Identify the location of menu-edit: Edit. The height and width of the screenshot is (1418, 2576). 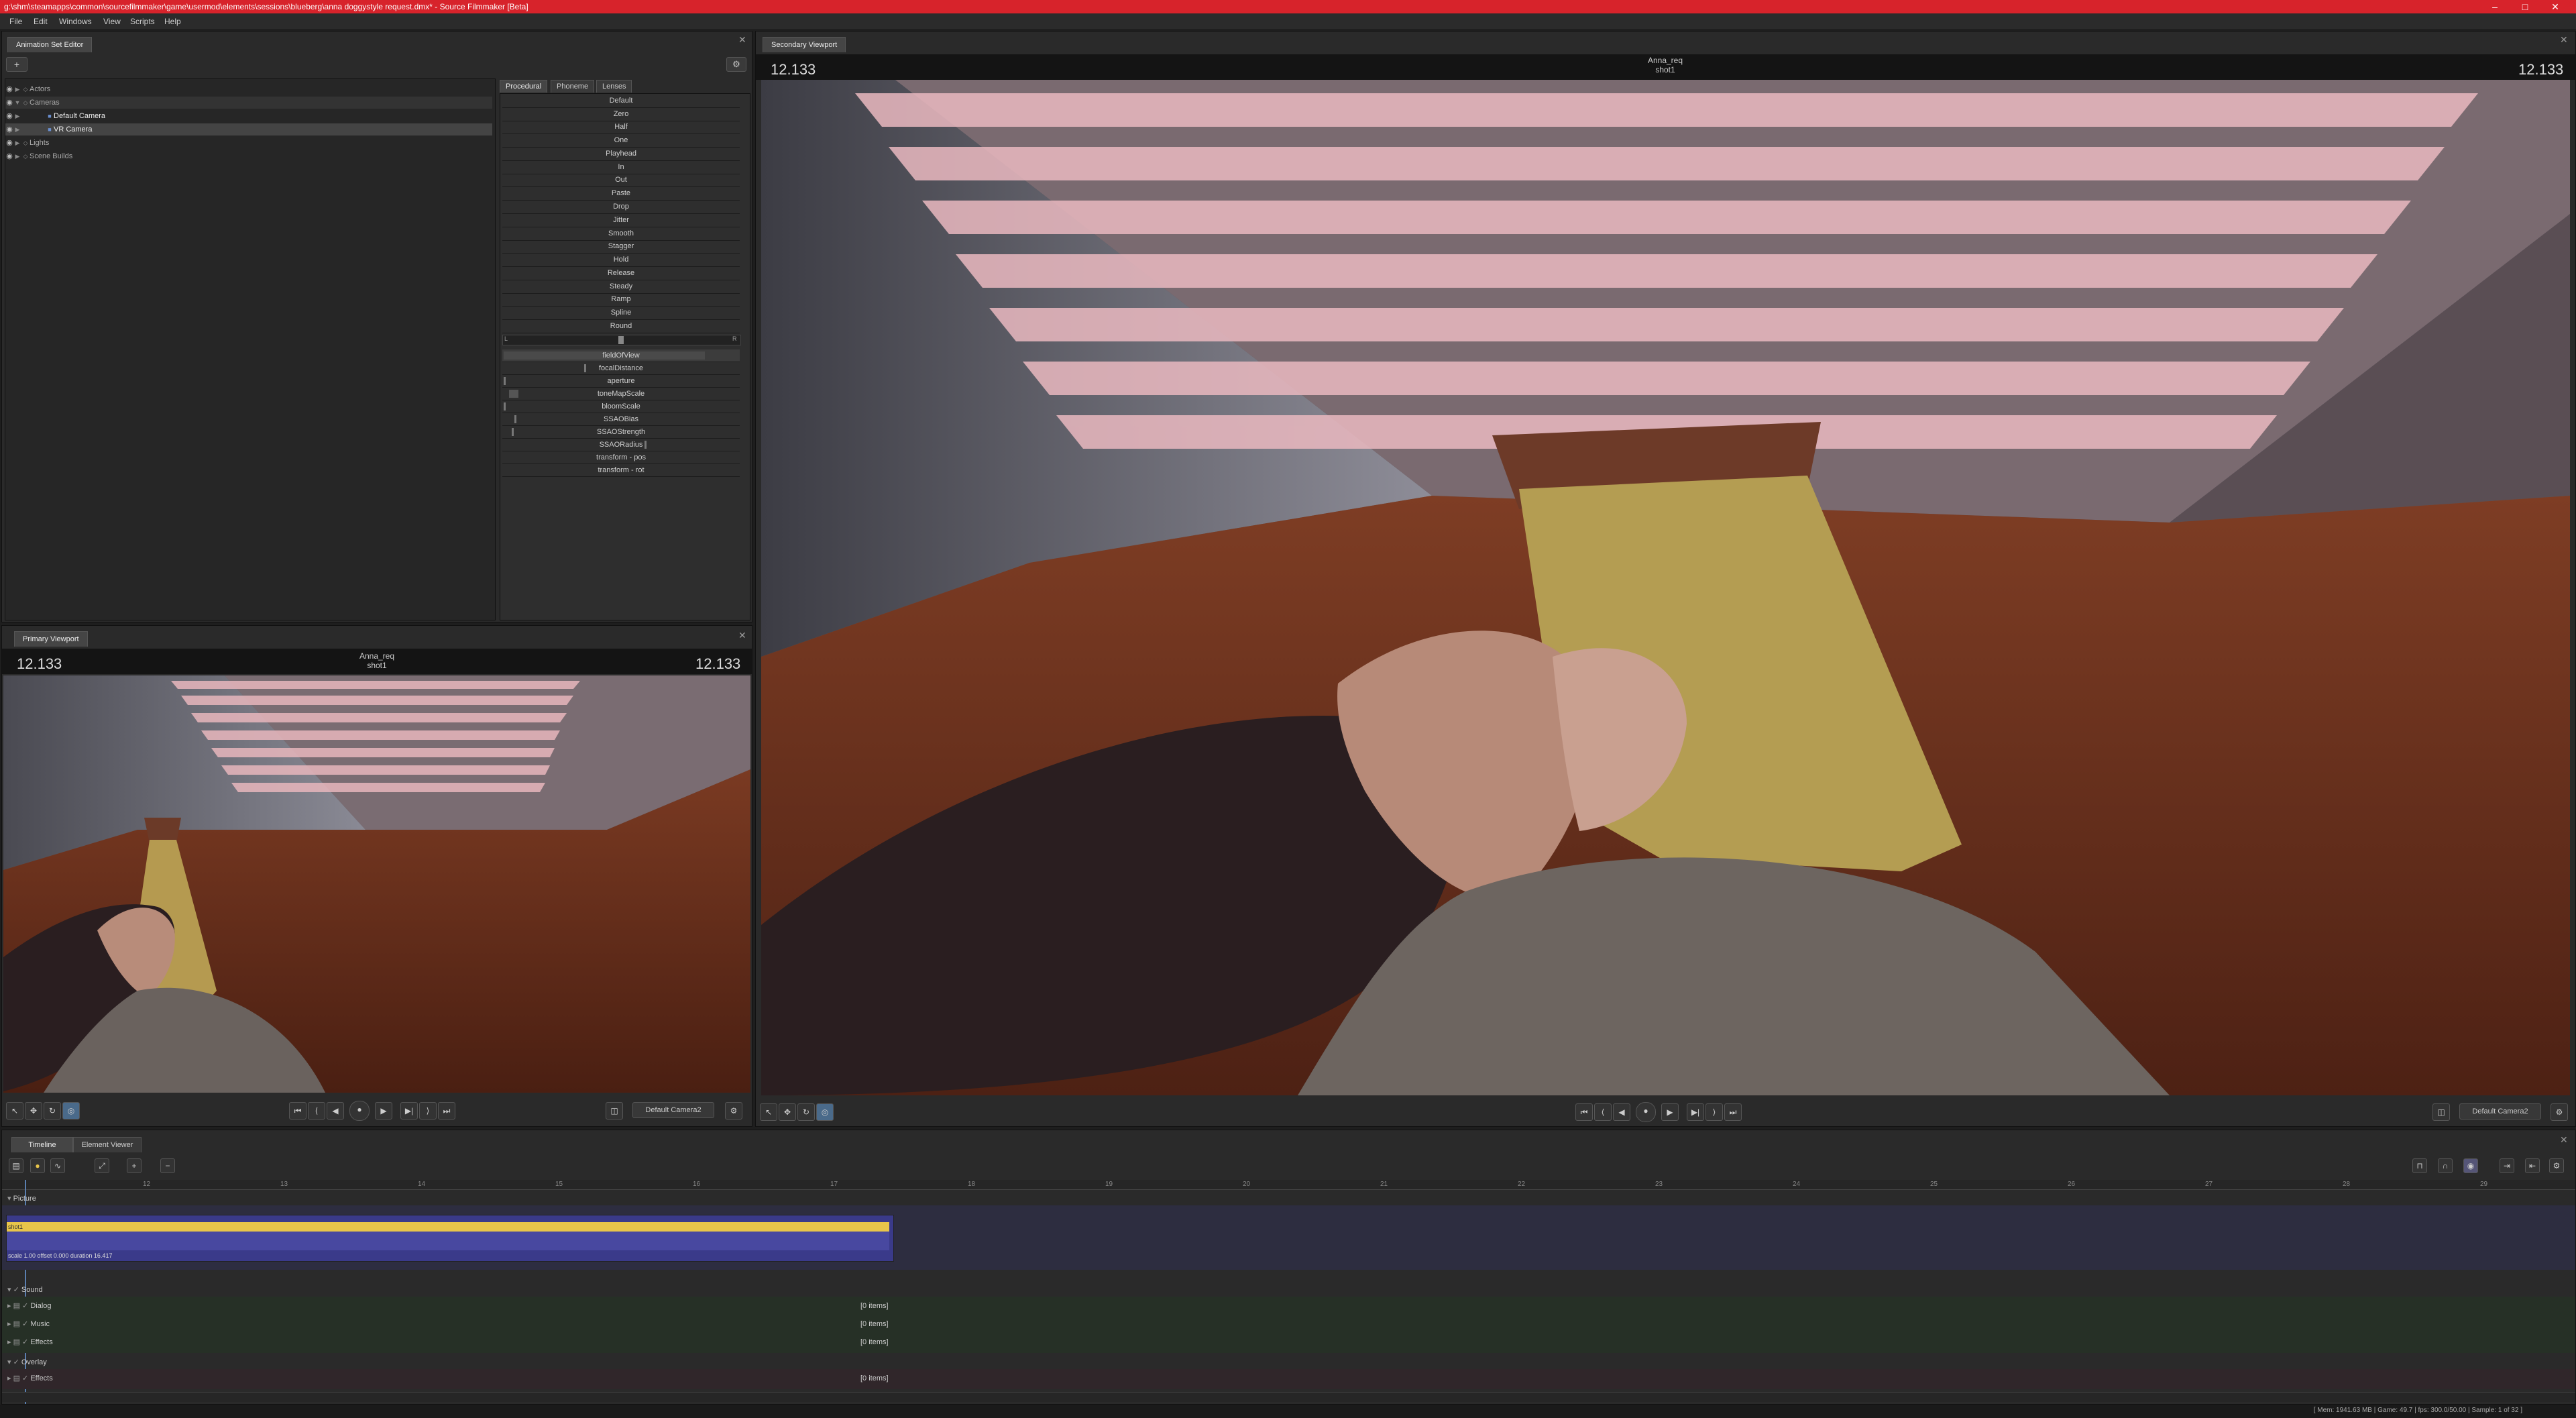
(41, 21).